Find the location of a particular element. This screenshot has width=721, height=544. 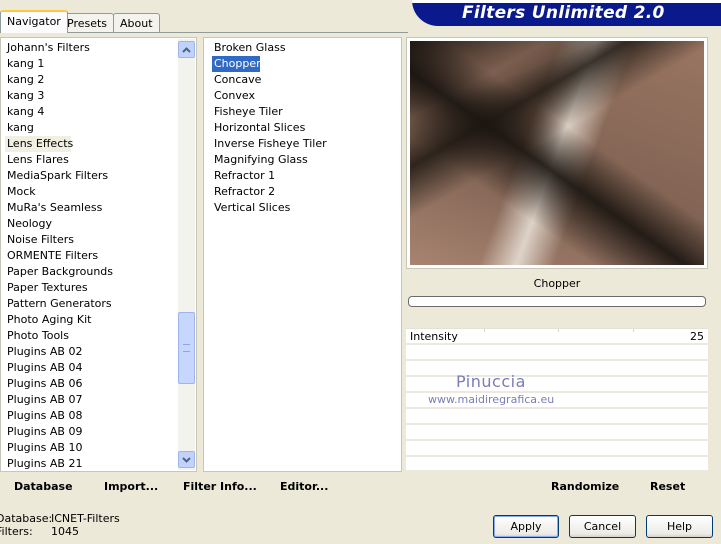

progress-bar is located at coordinates (557, 301).